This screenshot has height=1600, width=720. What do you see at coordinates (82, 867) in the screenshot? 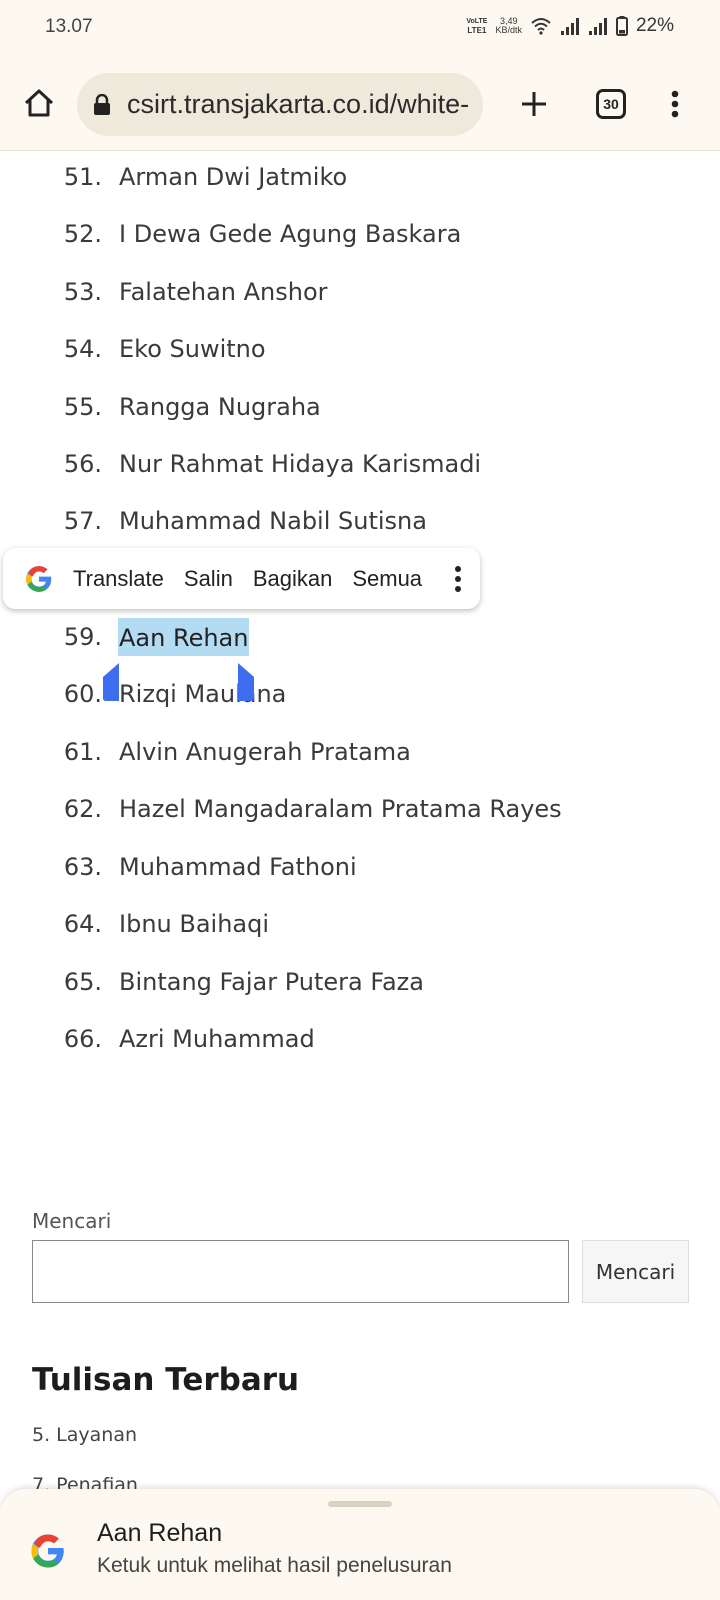
I see `list-item-number: 63.` at bounding box center [82, 867].